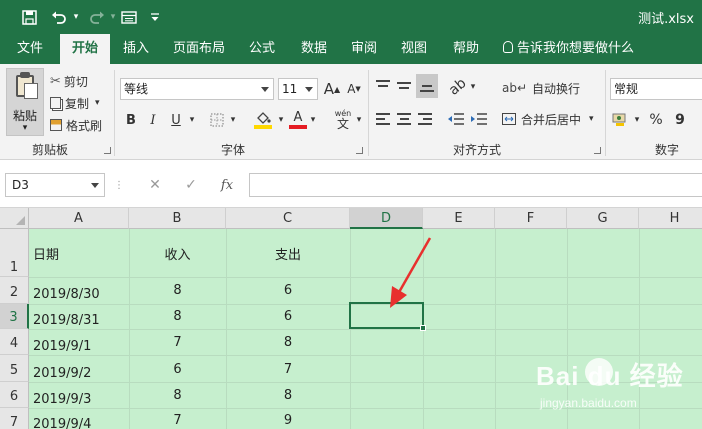 Image resolution: width=702 pixels, height=429 pixels. Describe the element at coordinates (332, 89) in the screenshot. I see `increase-font-size-button: A ▲` at that location.